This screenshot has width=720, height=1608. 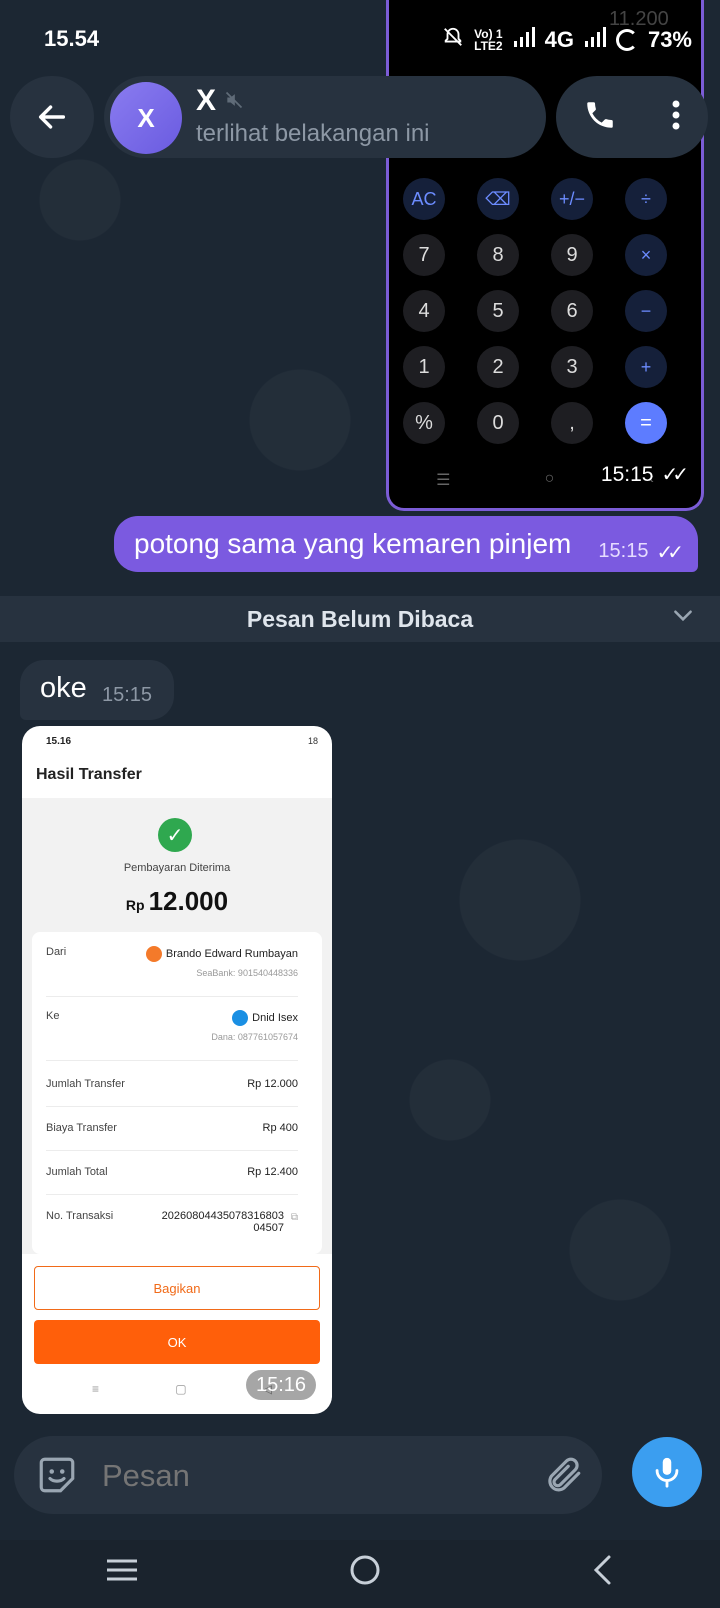 What do you see at coordinates (424, 423) in the screenshot?
I see `calculator-key: %` at bounding box center [424, 423].